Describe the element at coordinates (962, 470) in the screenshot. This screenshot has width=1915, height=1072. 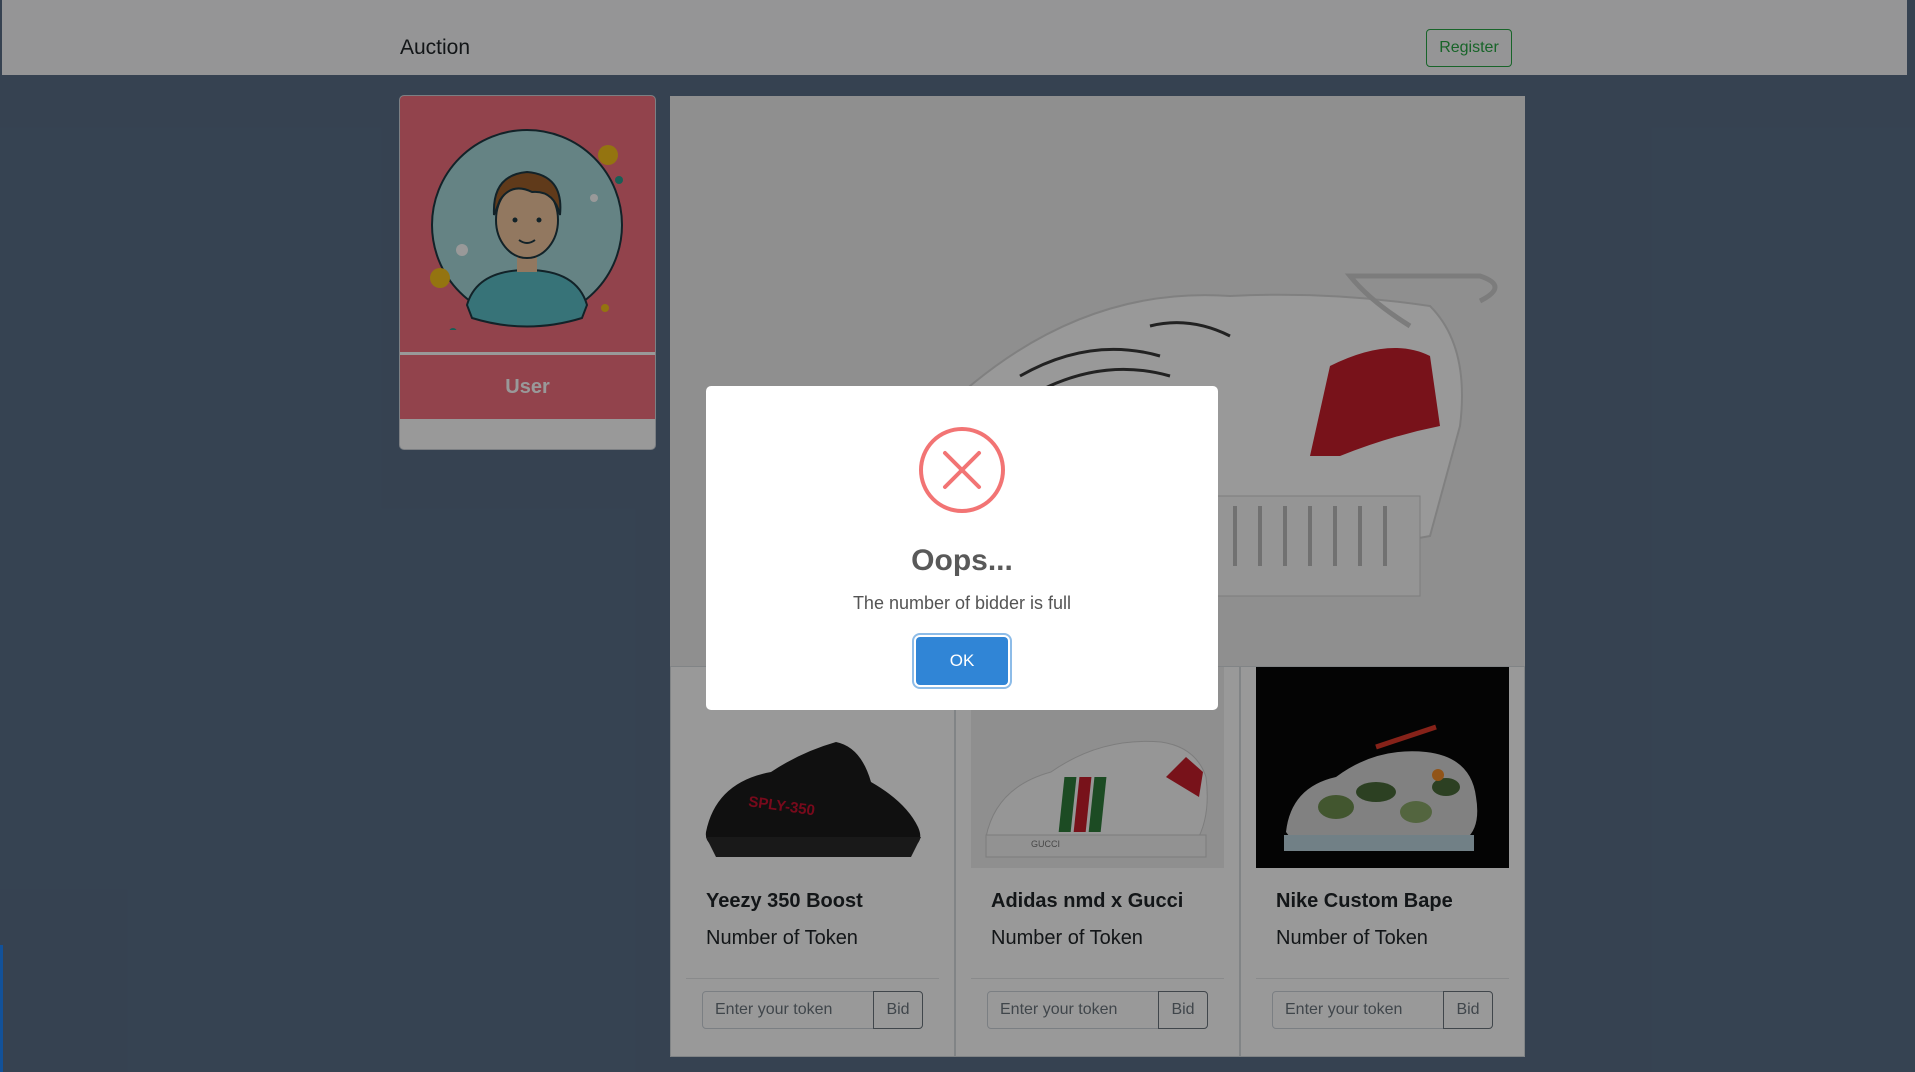
I see `error-x-icon` at that location.